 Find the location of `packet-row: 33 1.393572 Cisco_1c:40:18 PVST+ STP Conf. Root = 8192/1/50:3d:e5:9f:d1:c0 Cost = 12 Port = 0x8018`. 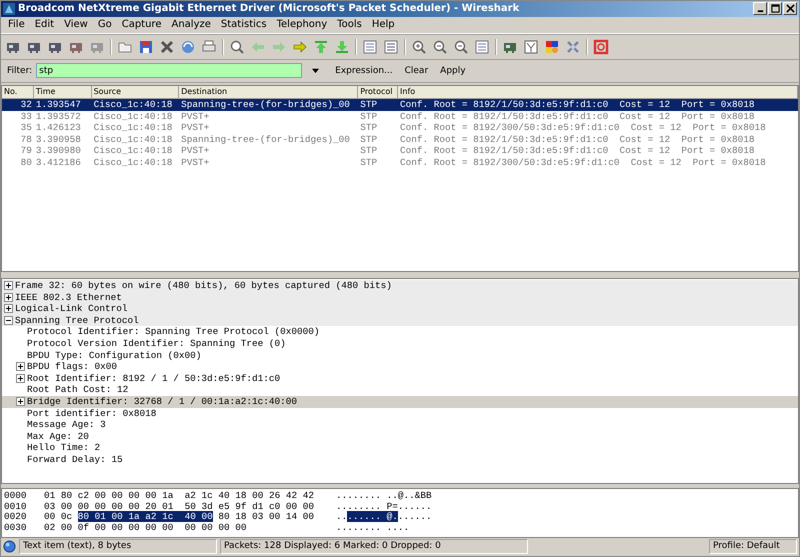

packet-row: 33 1.393572 Cisco_1c:40:18 PVST+ STP Conf. Root = 8192/1/50:3d:e5:9f:d1:c0 Cost = 12 Port = 0x8018 is located at coordinates (400, 116).